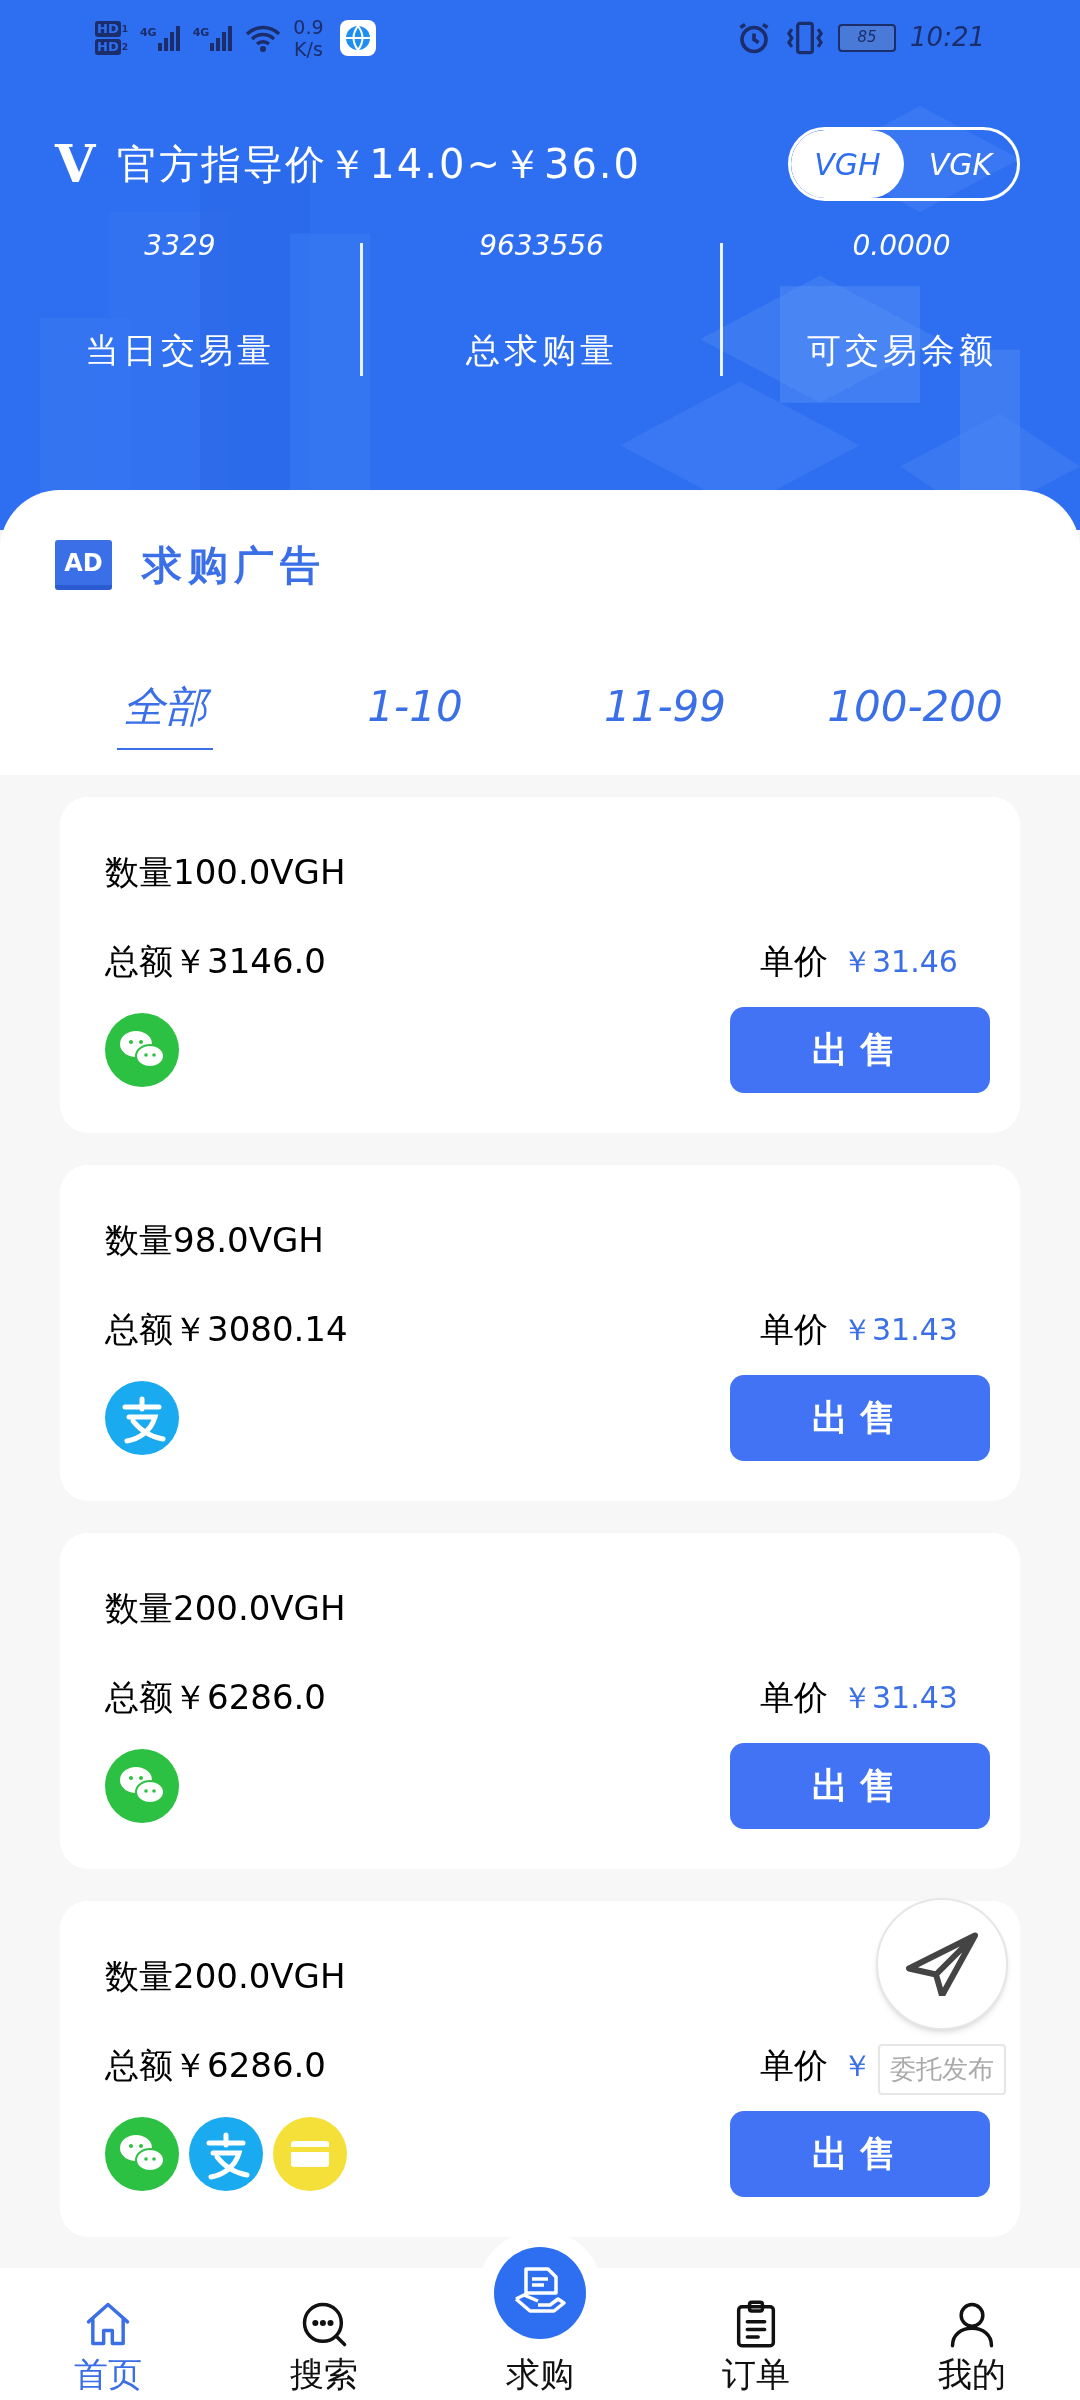  What do you see at coordinates (263, 37) in the screenshot?
I see `wifi-icon` at bounding box center [263, 37].